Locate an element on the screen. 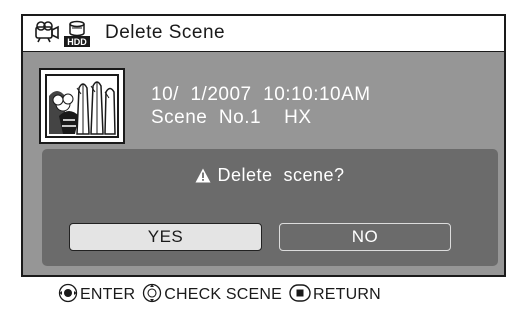  camcorder-icon is located at coordinates (47, 34).